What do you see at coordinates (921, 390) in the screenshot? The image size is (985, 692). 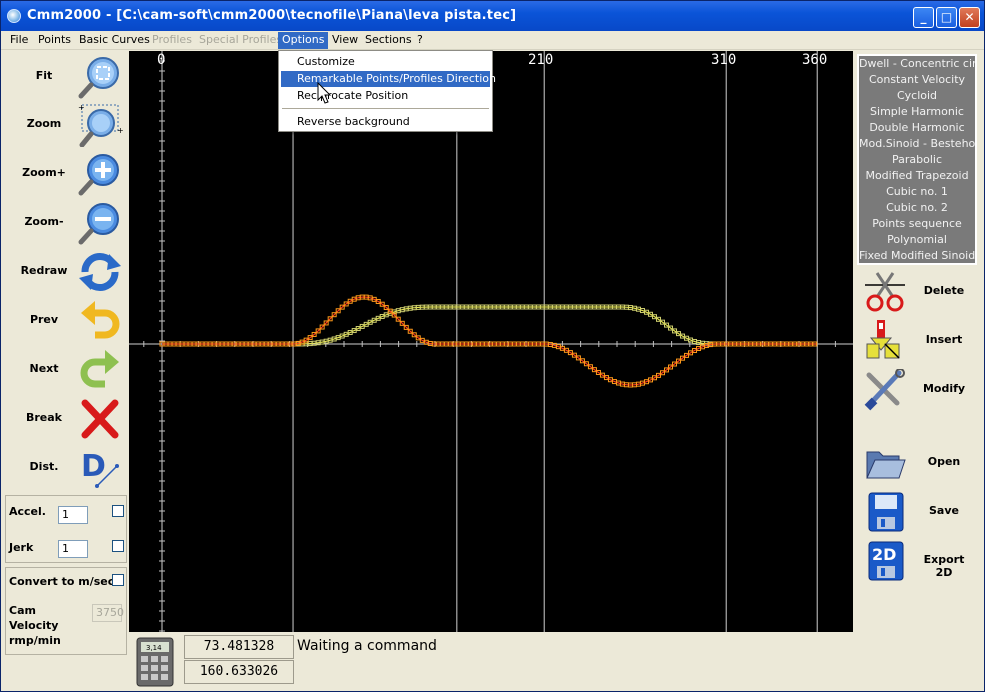 I see `modify-button: Modify` at bounding box center [921, 390].